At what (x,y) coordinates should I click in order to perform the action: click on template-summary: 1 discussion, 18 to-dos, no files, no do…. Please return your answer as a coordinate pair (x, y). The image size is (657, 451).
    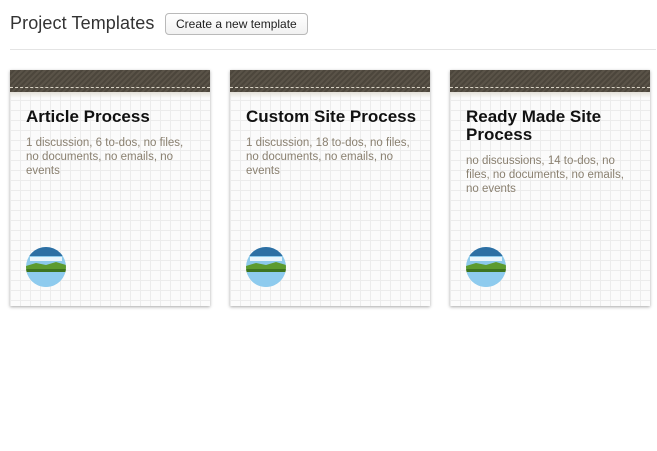
    Looking at the image, I should click on (328, 157).